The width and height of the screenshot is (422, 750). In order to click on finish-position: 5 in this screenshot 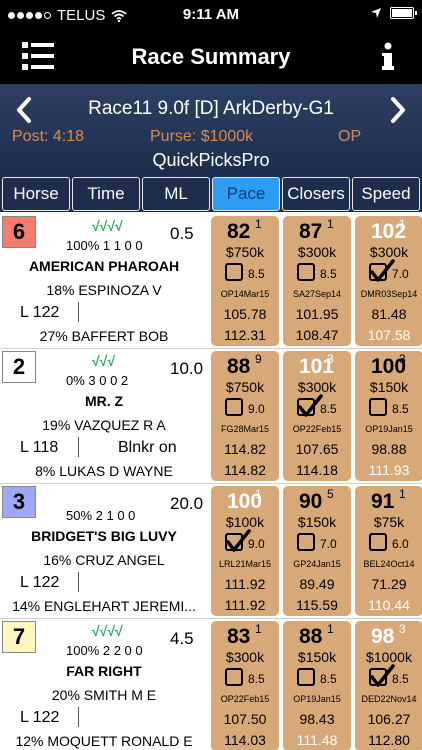, I will do `click(330, 494)`.